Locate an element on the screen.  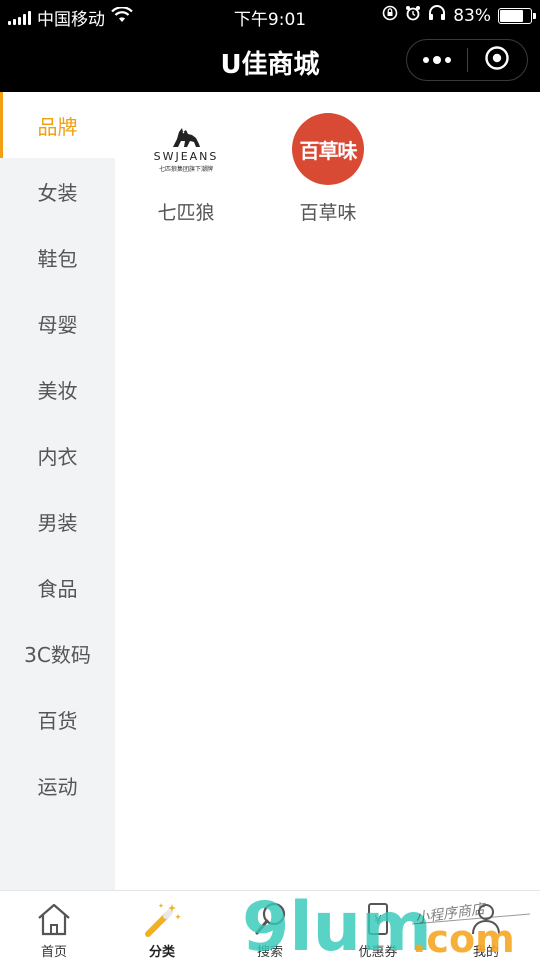
sidebar-item-brand: 品牌 is located at coordinates (57, 125).